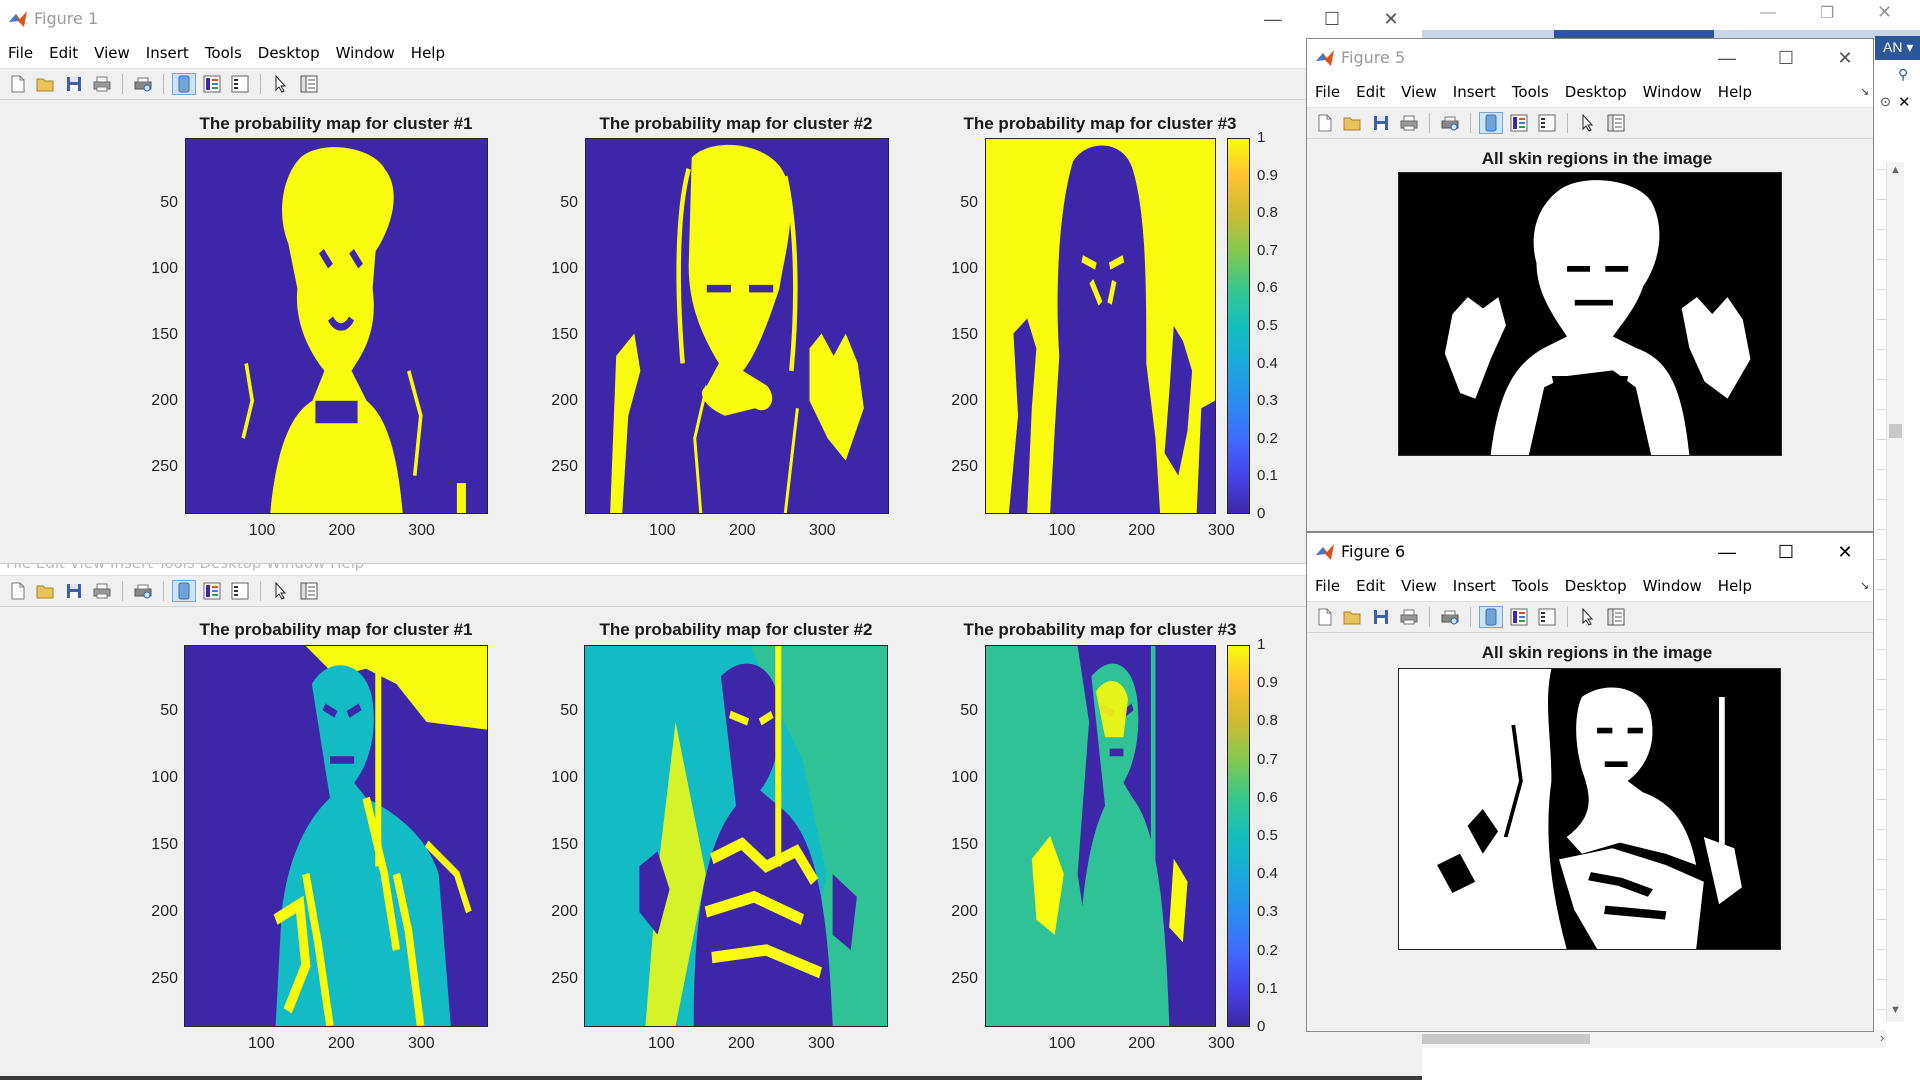 This screenshot has height=1080, width=1920. What do you see at coordinates (1827, 13) in the screenshot?
I see `background-app-restore-icon: ❐` at bounding box center [1827, 13].